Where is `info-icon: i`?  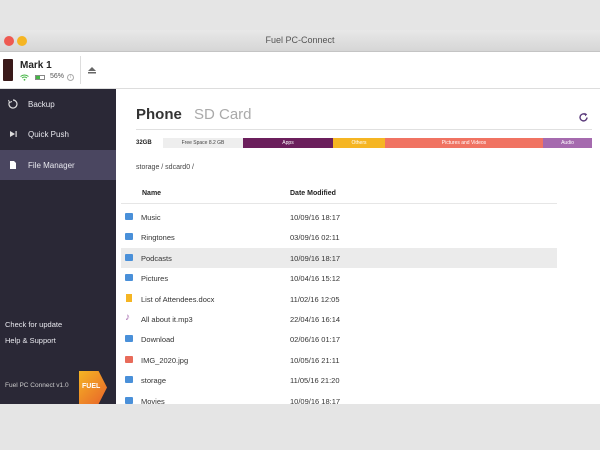 info-icon: i is located at coordinates (70, 77).